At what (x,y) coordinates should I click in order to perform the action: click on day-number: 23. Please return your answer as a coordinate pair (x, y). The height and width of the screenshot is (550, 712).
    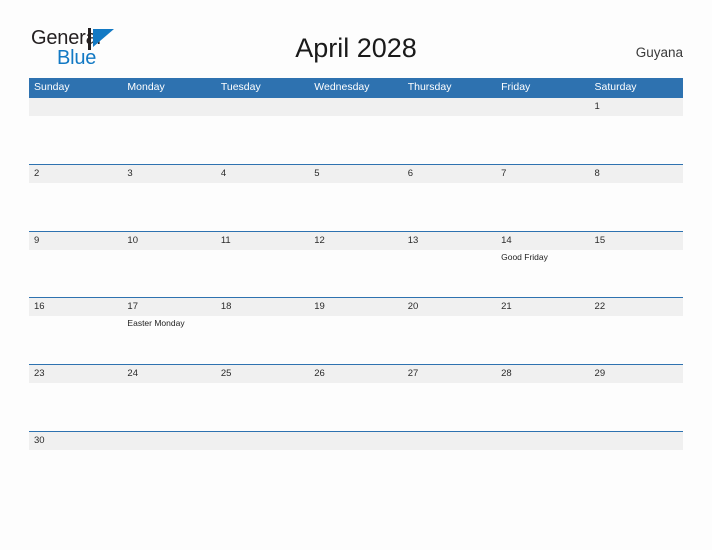
    Looking at the image, I should click on (75, 374).